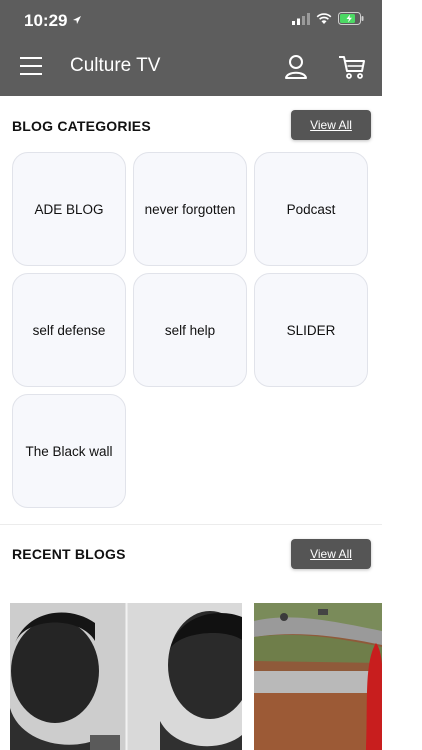 This screenshot has width=422, height=750. Describe the element at coordinates (69, 451) in the screenshot. I see `category-card-the-black-wall: The Black wall` at that location.